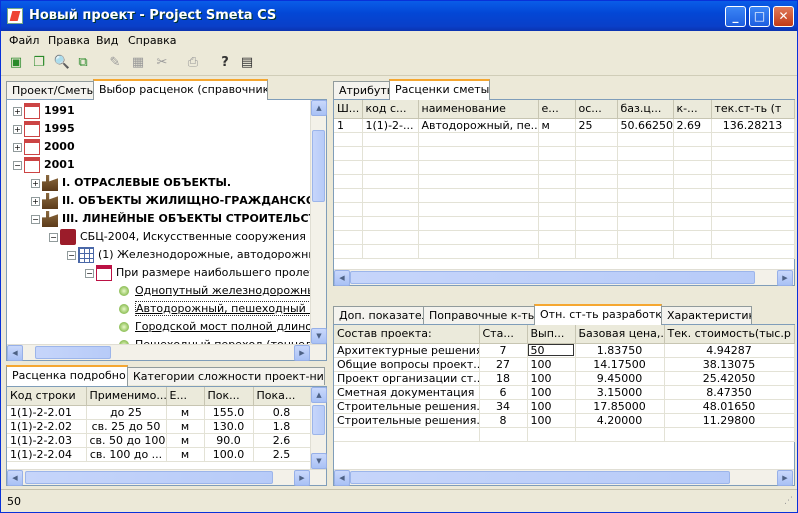  What do you see at coordinates (759, 16) in the screenshot?
I see `maximize-button: □` at bounding box center [759, 16].